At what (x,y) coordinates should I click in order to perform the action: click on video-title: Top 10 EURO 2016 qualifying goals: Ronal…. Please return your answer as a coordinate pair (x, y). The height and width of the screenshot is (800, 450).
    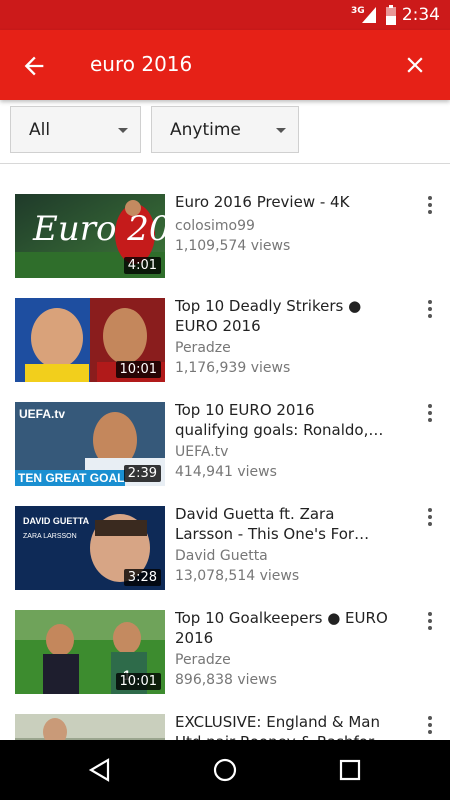
    Looking at the image, I should click on (279, 420).